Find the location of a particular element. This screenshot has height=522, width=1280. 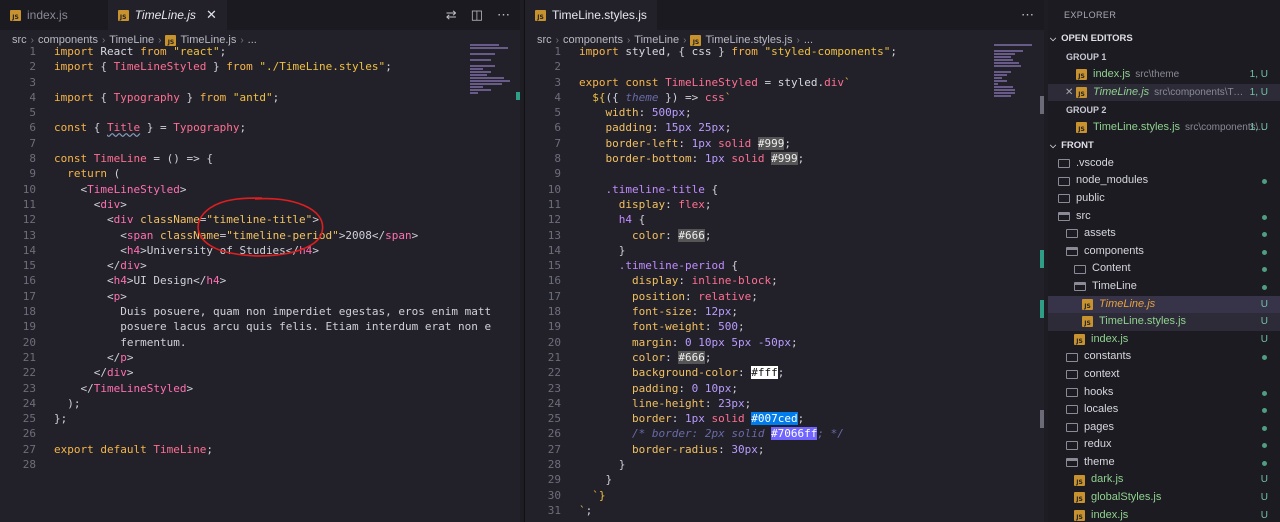

code-line: 6 padding: 15px 25px; is located at coordinates (784, 127).